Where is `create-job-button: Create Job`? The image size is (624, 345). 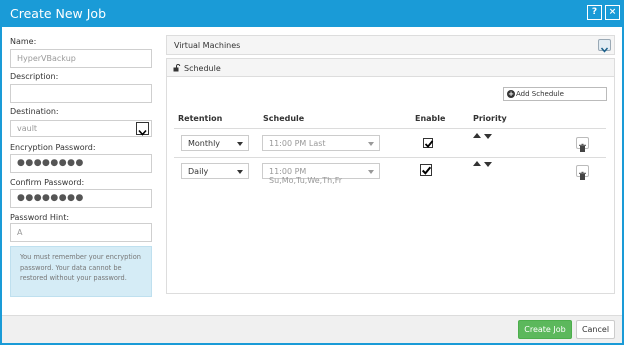 create-job-button: Create Job is located at coordinates (545, 329).